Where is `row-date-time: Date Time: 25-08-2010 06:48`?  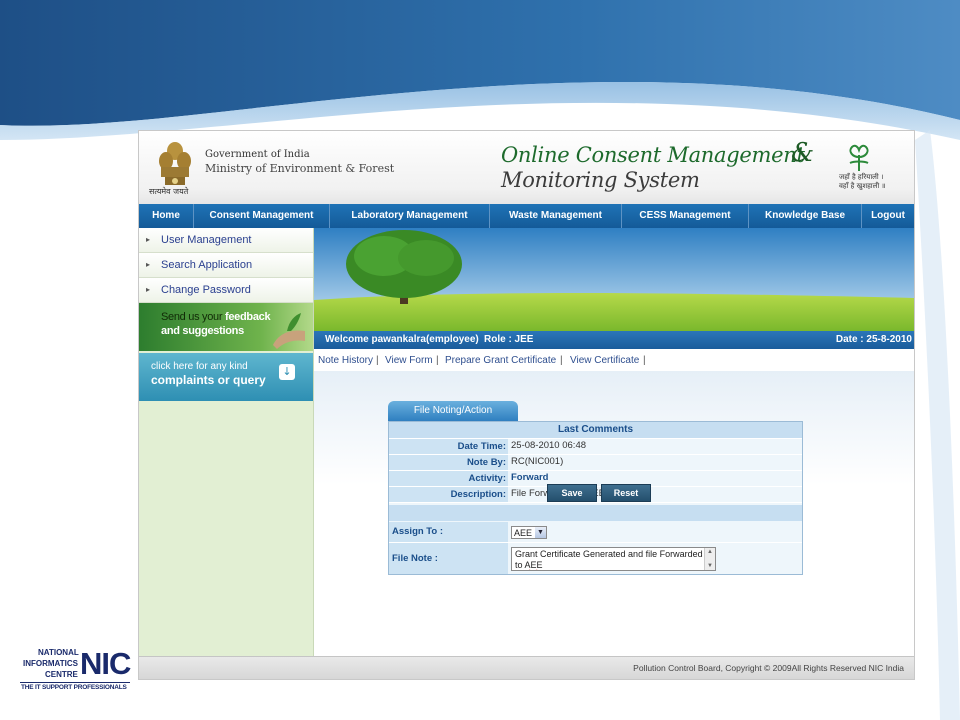
row-date-time: Date Time: 25-08-2010 06:48 is located at coordinates (595, 447).